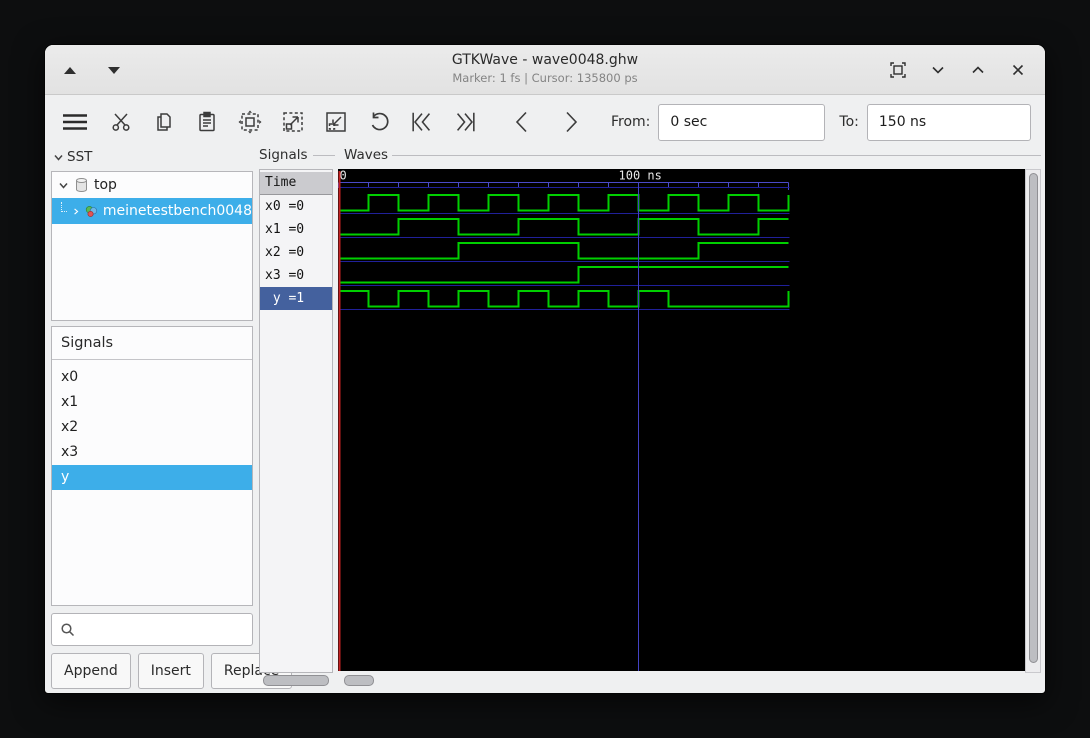  I want to click on time-header: Time, so click(296, 183).